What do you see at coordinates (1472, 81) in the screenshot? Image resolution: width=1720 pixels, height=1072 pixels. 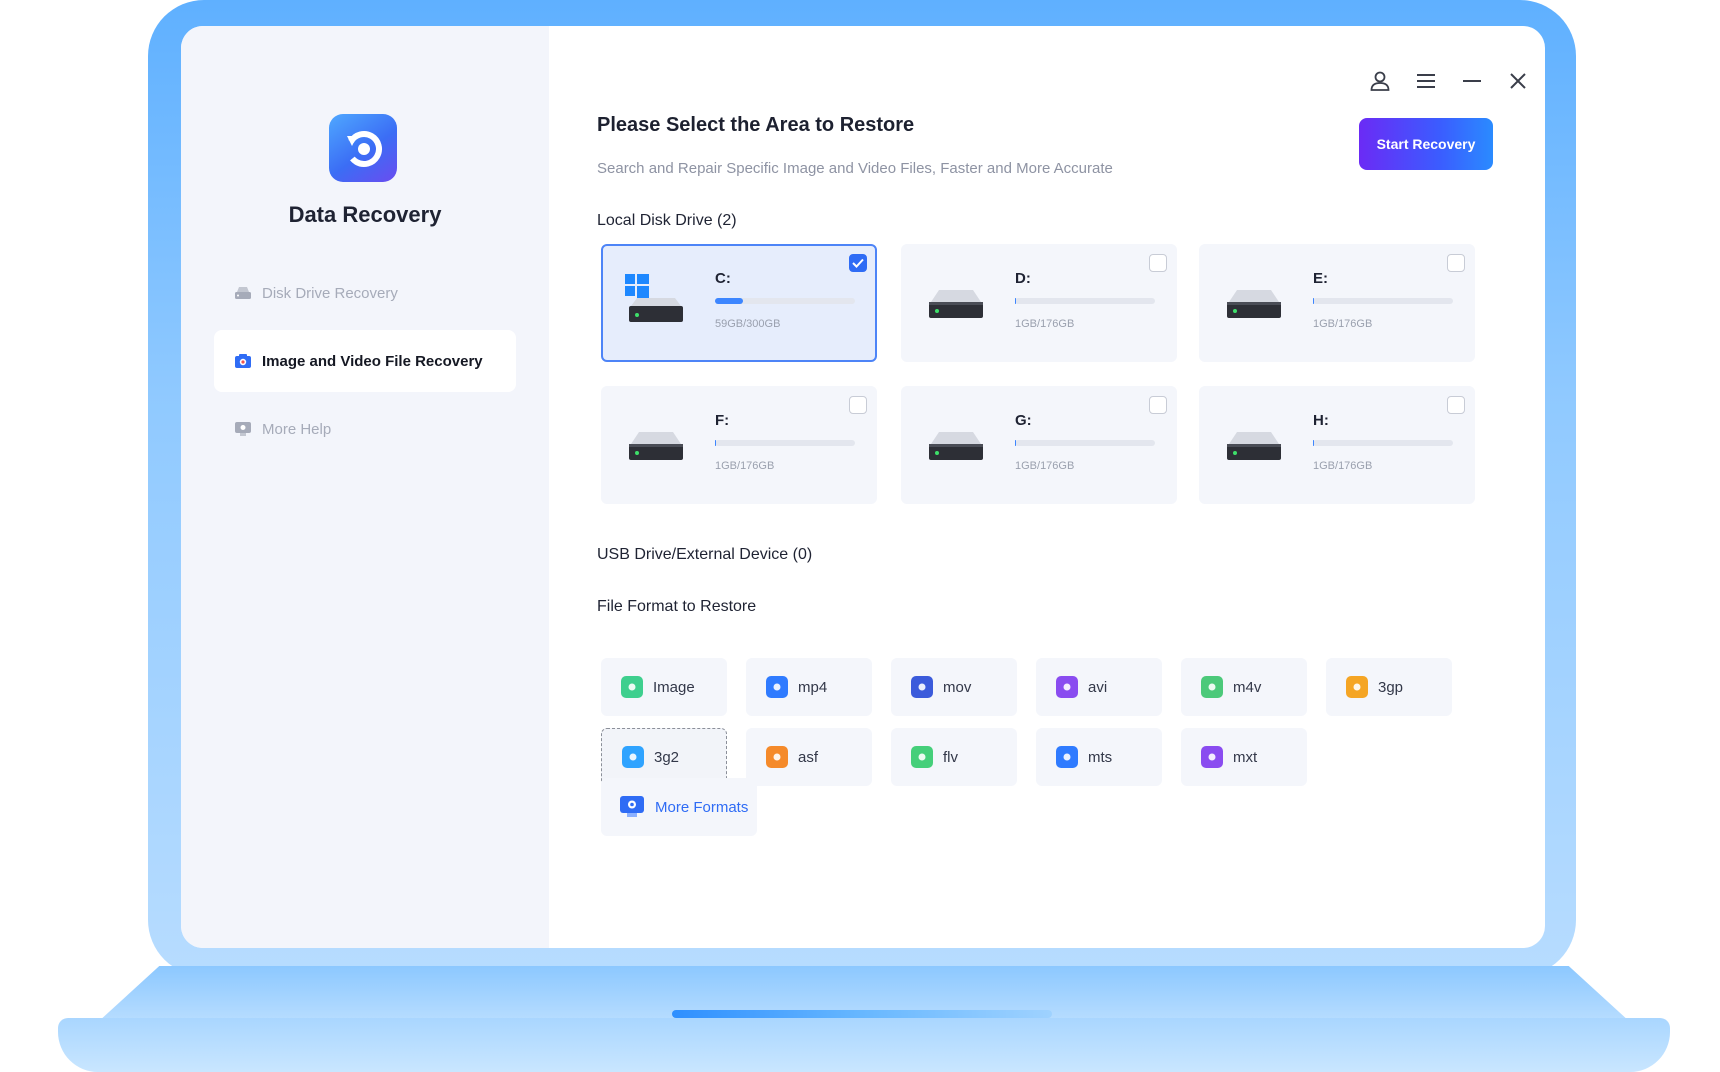 I see `minimize-icon` at bounding box center [1472, 81].